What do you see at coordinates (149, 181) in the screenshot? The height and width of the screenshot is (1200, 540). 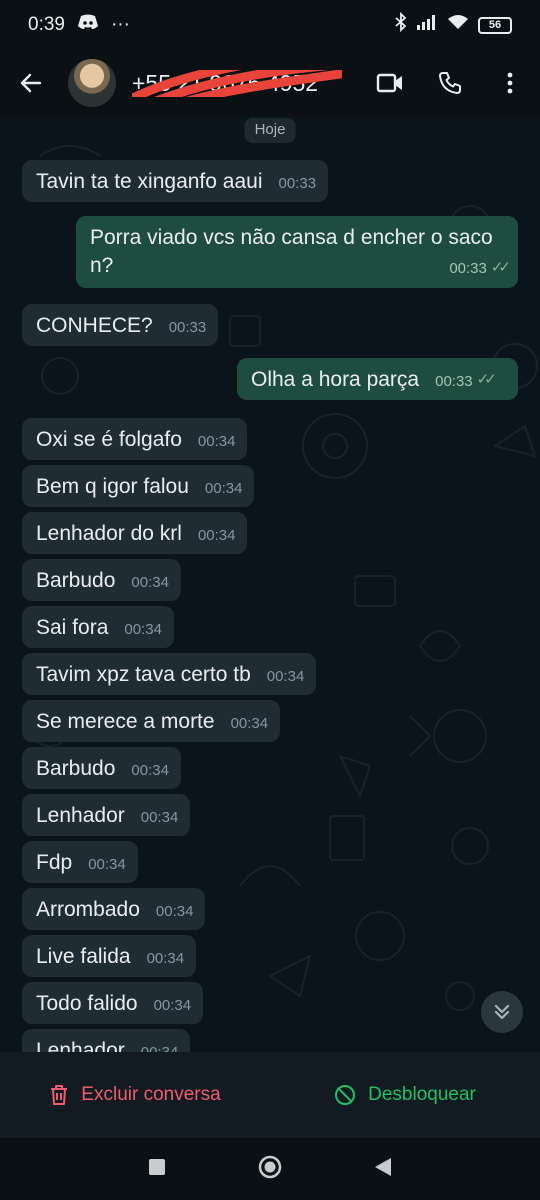 I see `message-text: Tavin ta te xinganfo aaui` at bounding box center [149, 181].